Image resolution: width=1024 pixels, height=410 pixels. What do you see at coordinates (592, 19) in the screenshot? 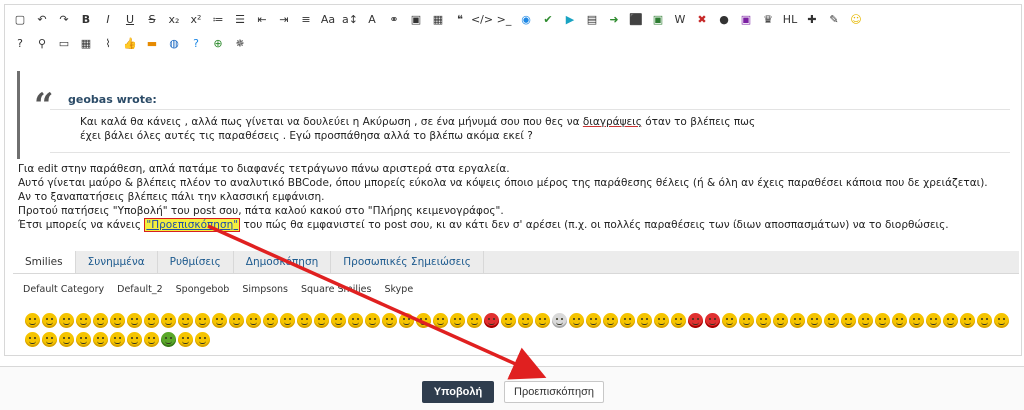
I see `archive-icon: ▤` at bounding box center [592, 19].